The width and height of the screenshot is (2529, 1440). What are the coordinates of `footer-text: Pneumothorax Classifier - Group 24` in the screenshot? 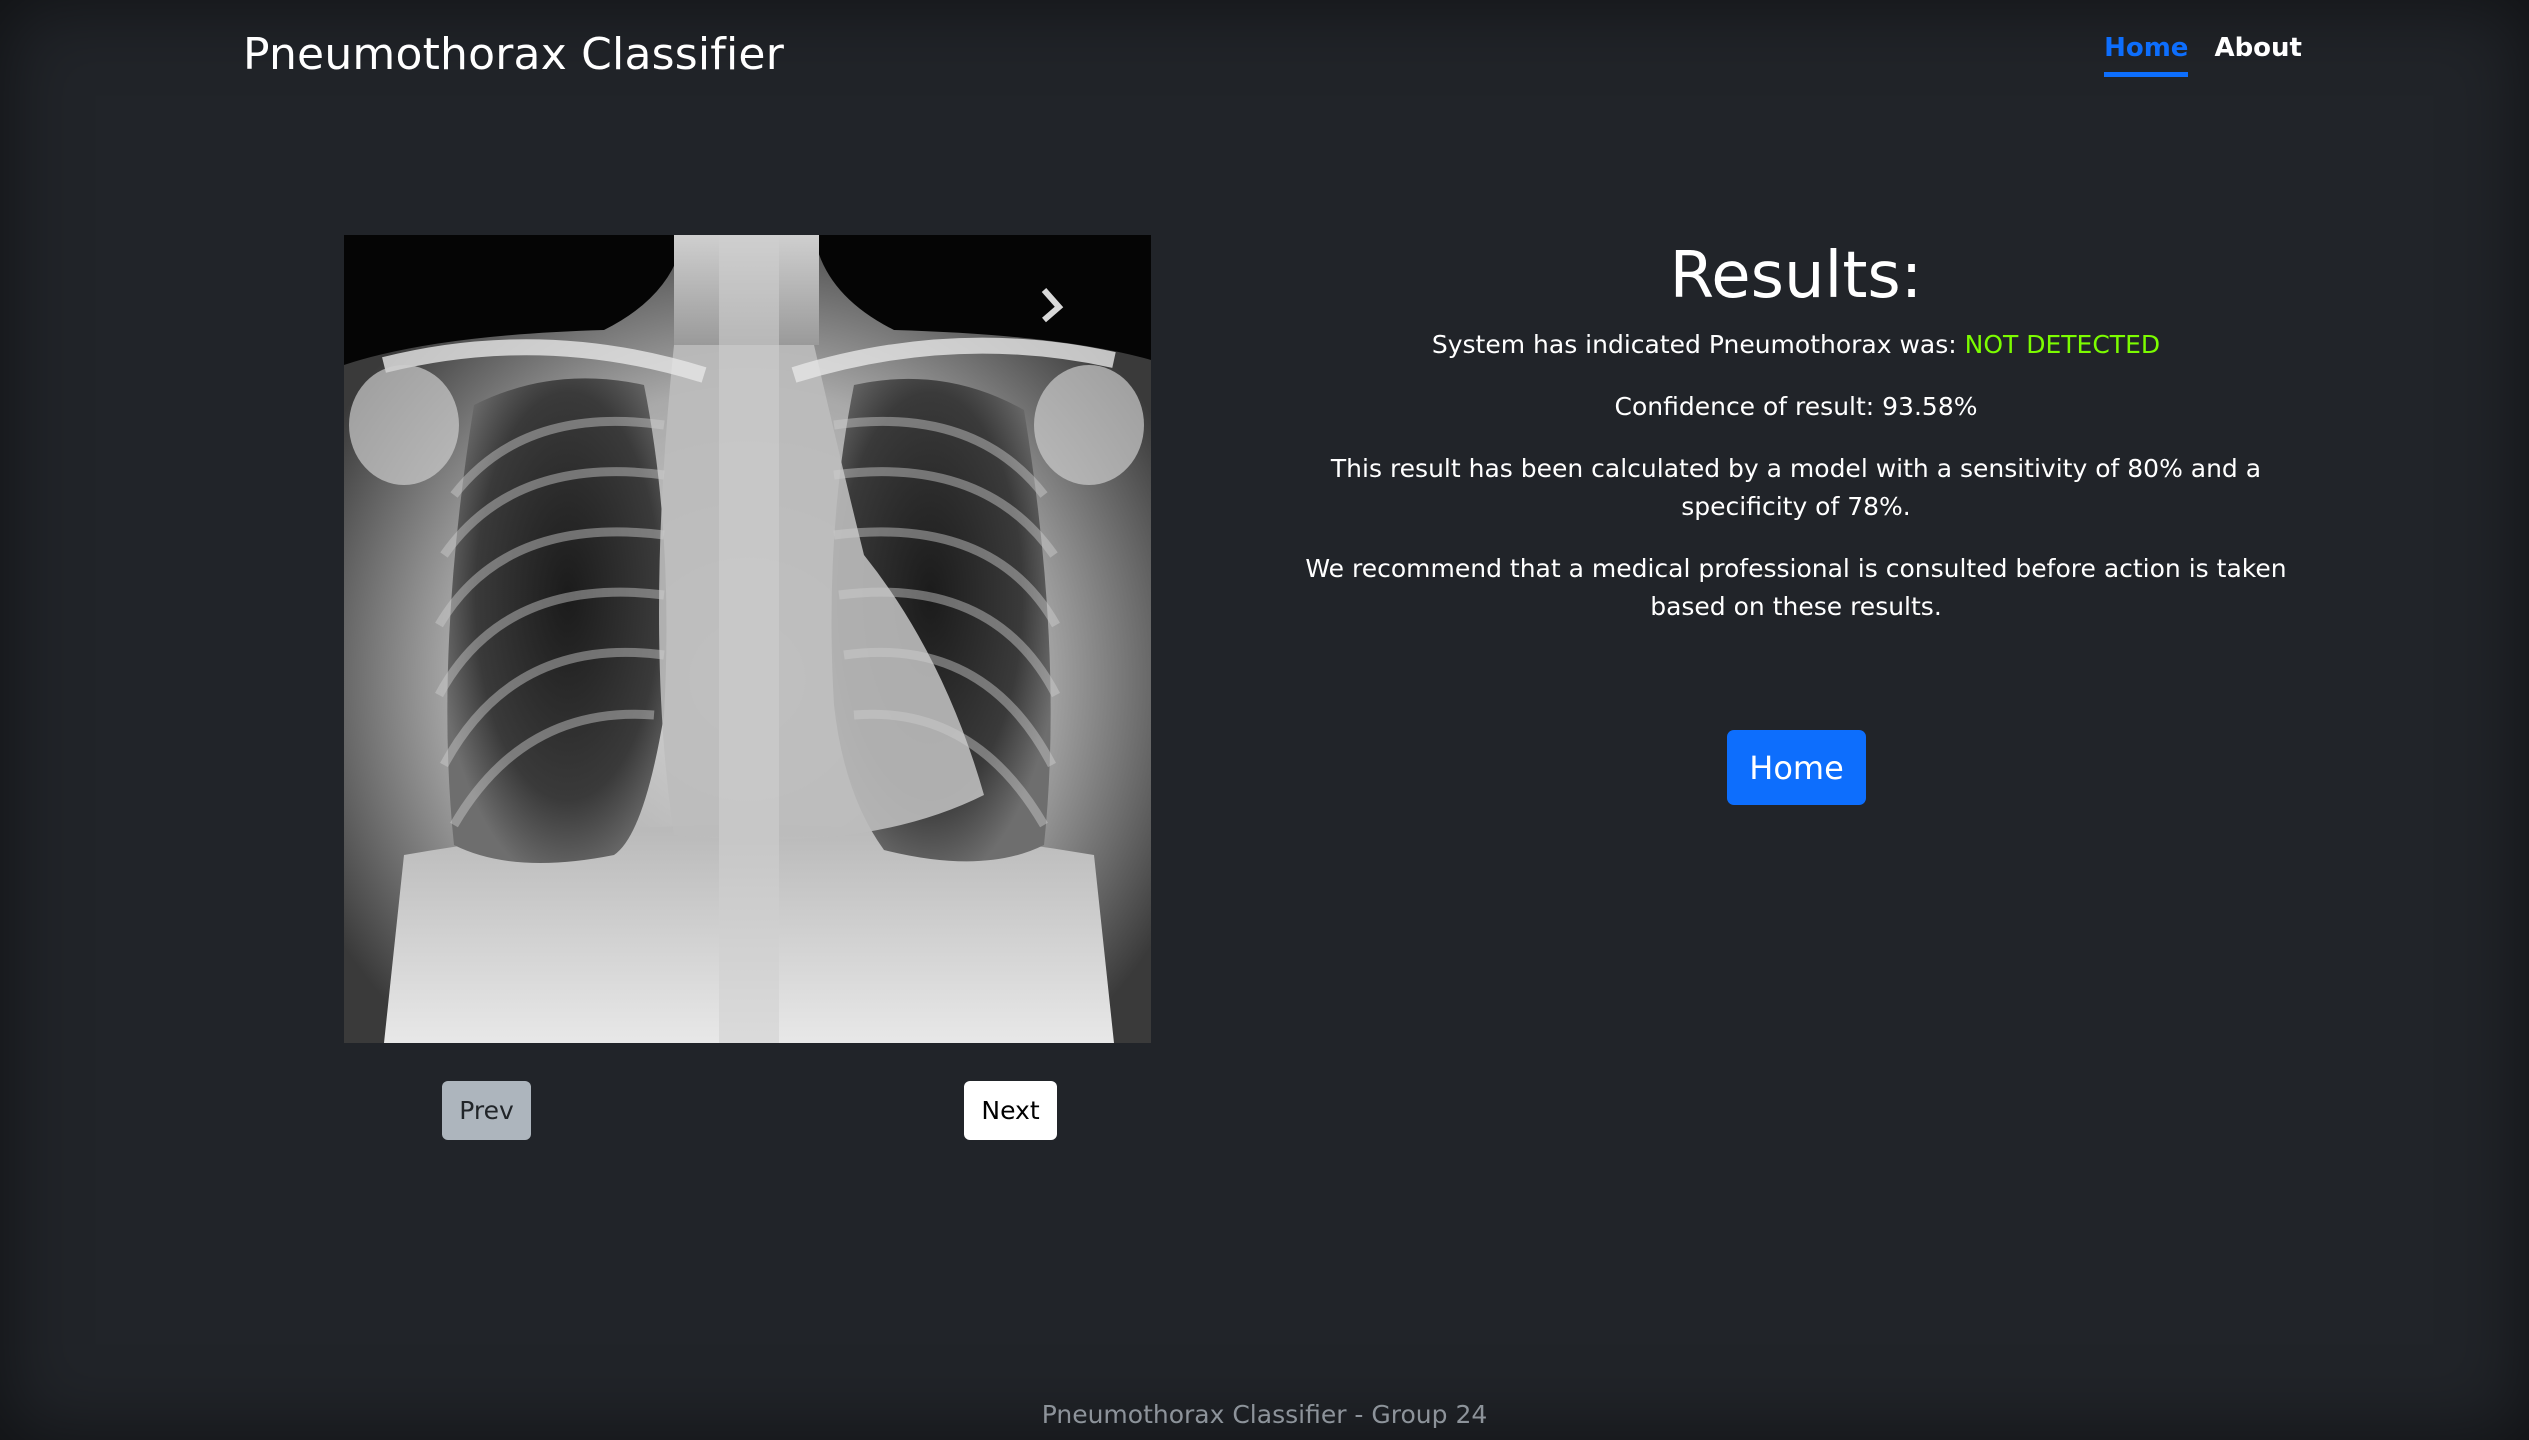 It's located at (1264, 1414).